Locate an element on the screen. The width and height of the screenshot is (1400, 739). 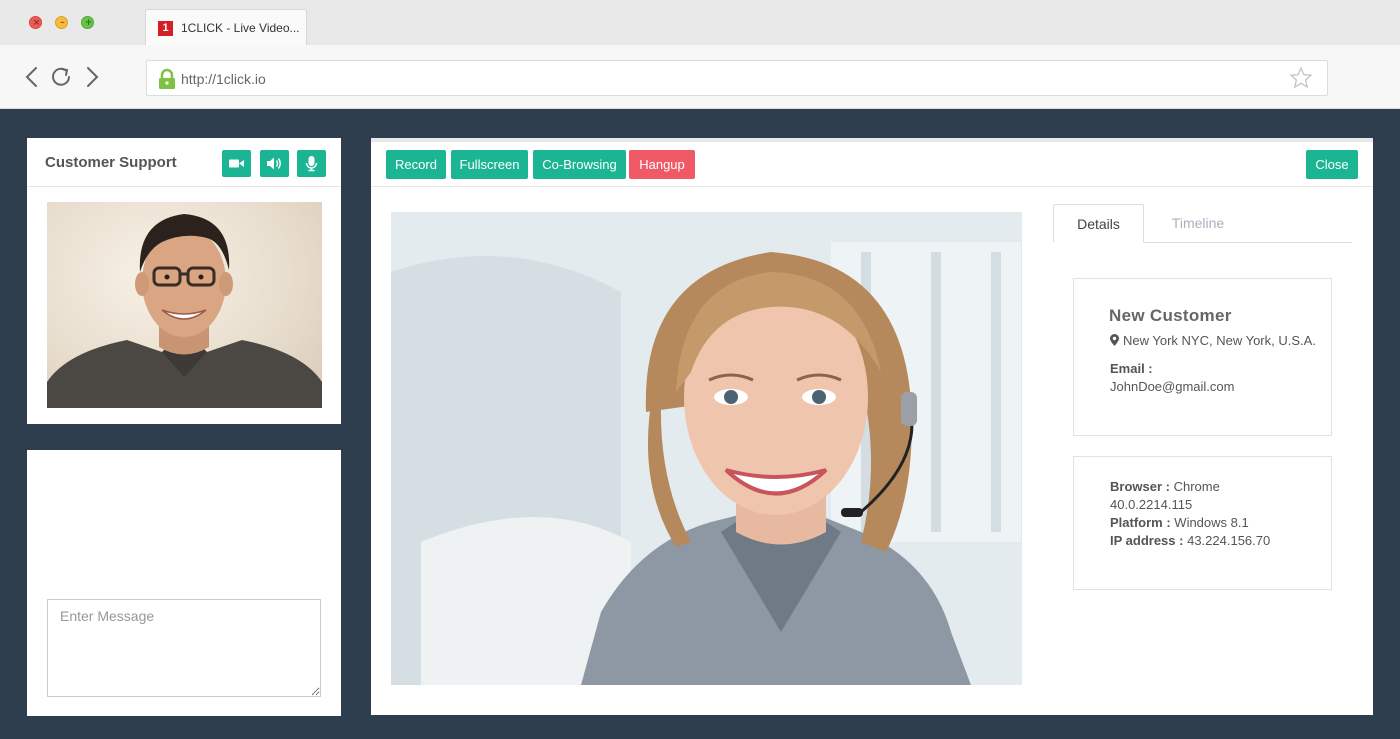
microphone-toggle-button is located at coordinates (311, 163).